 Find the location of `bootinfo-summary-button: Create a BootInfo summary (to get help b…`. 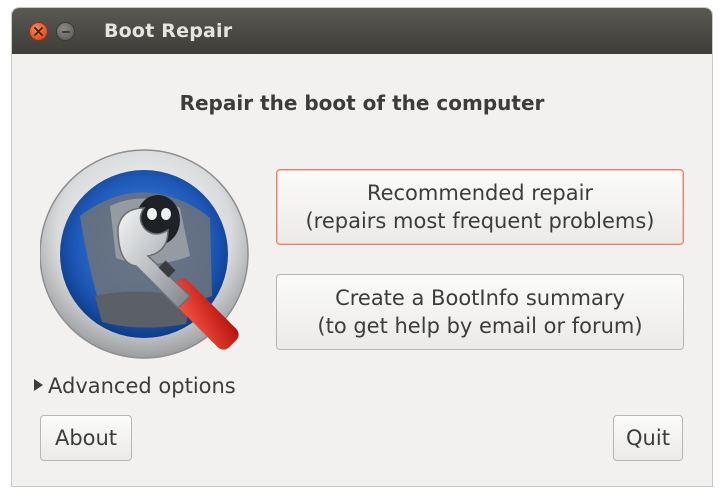

bootinfo-summary-button: Create a BootInfo summary (to get help b… is located at coordinates (480, 312).